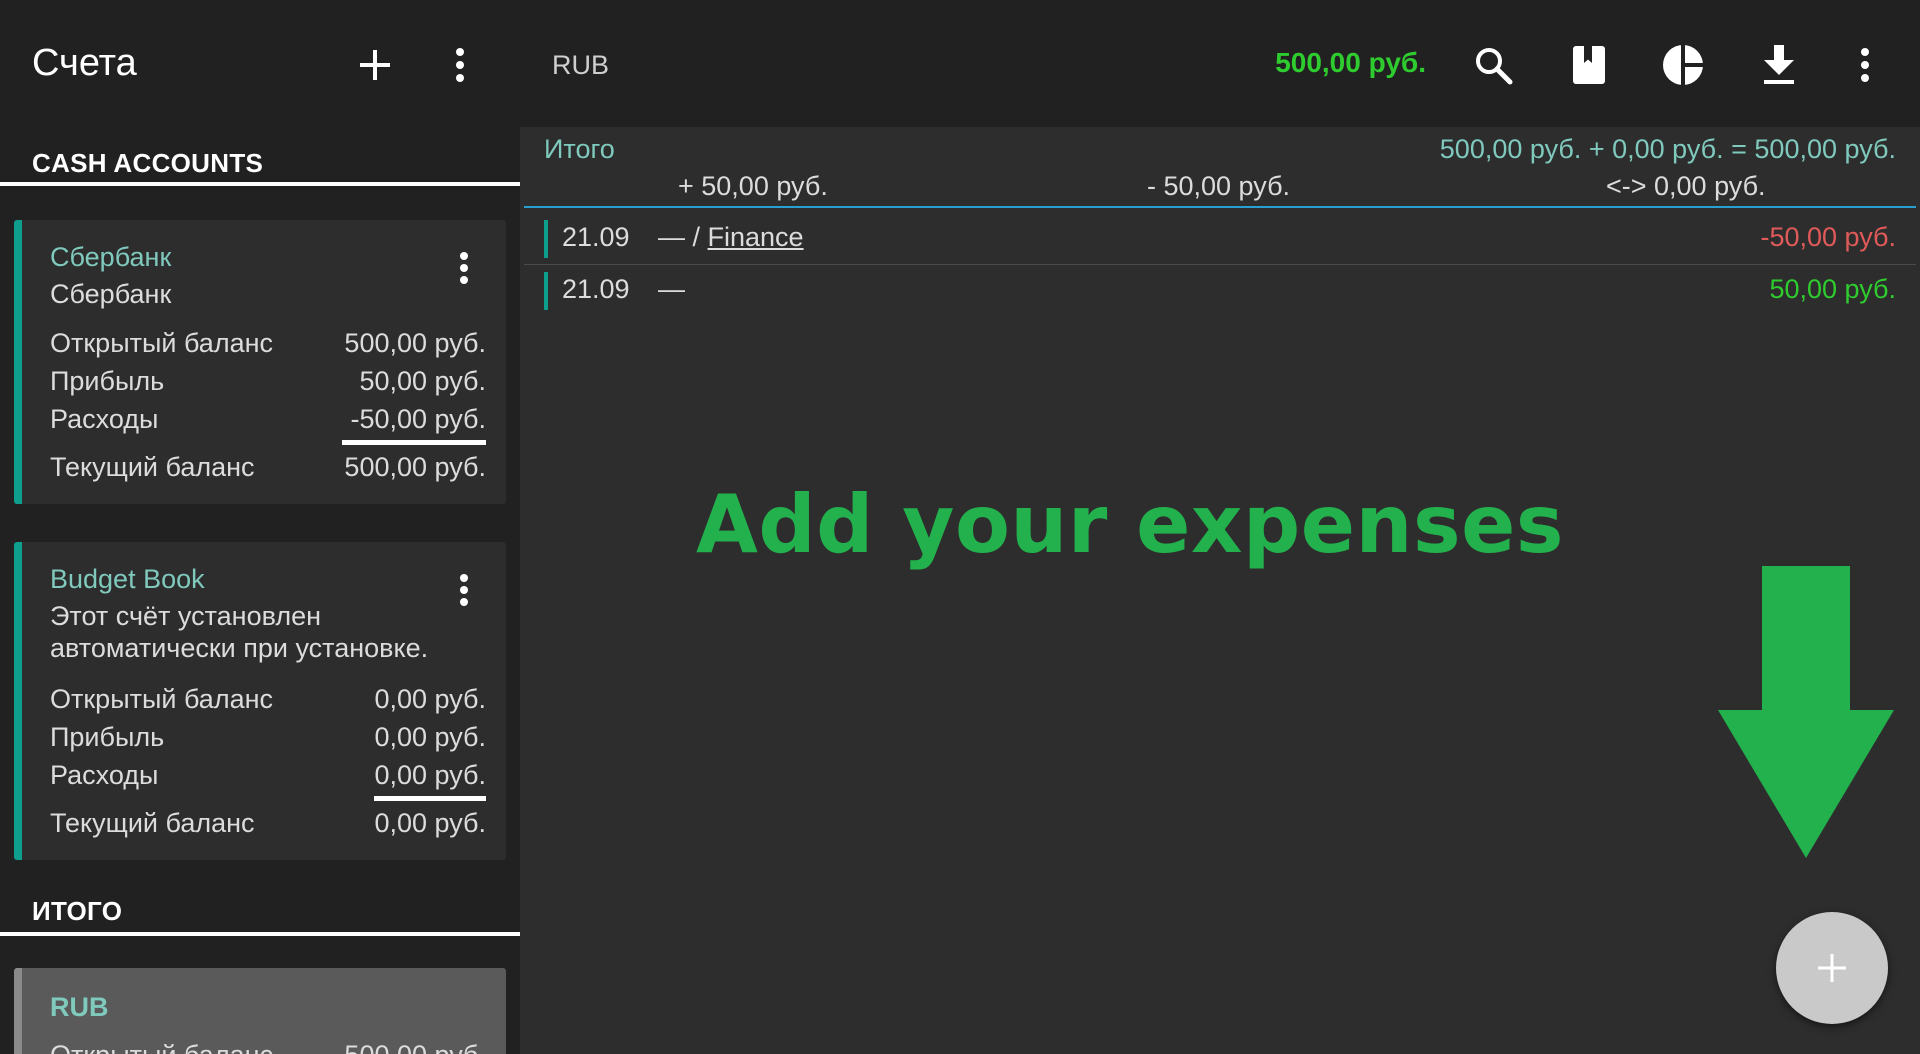 Image resolution: width=1920 pixels, height=1054 pixels. Describe the element at coordinates (1686, 186) in the screenshot. I see `summary-transfer: <-> 0,00 руб.` at that location.